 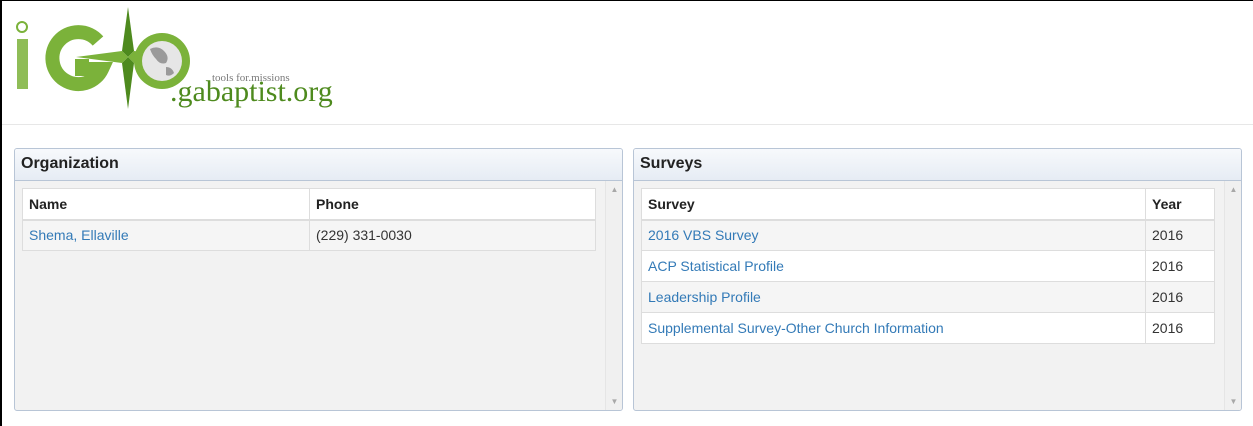 I want to click on table-row: Leadership Profile 2016, so click(x=928, y=297).